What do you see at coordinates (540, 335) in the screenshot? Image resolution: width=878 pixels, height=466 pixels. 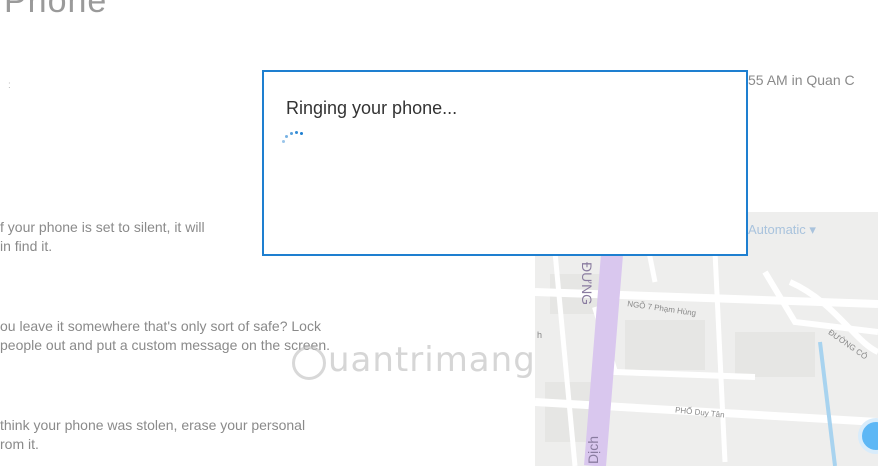 I see `map-label-h: h` at bounding box center [540, 335].